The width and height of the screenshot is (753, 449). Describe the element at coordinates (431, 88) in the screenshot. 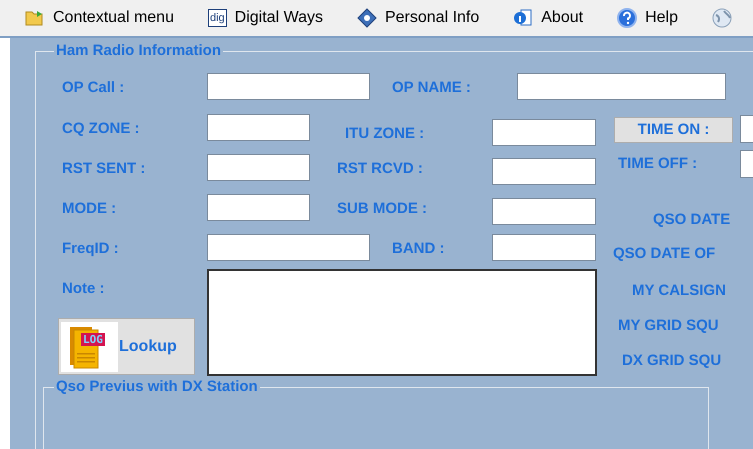

I see `field-label: OP NAME :` at that location.